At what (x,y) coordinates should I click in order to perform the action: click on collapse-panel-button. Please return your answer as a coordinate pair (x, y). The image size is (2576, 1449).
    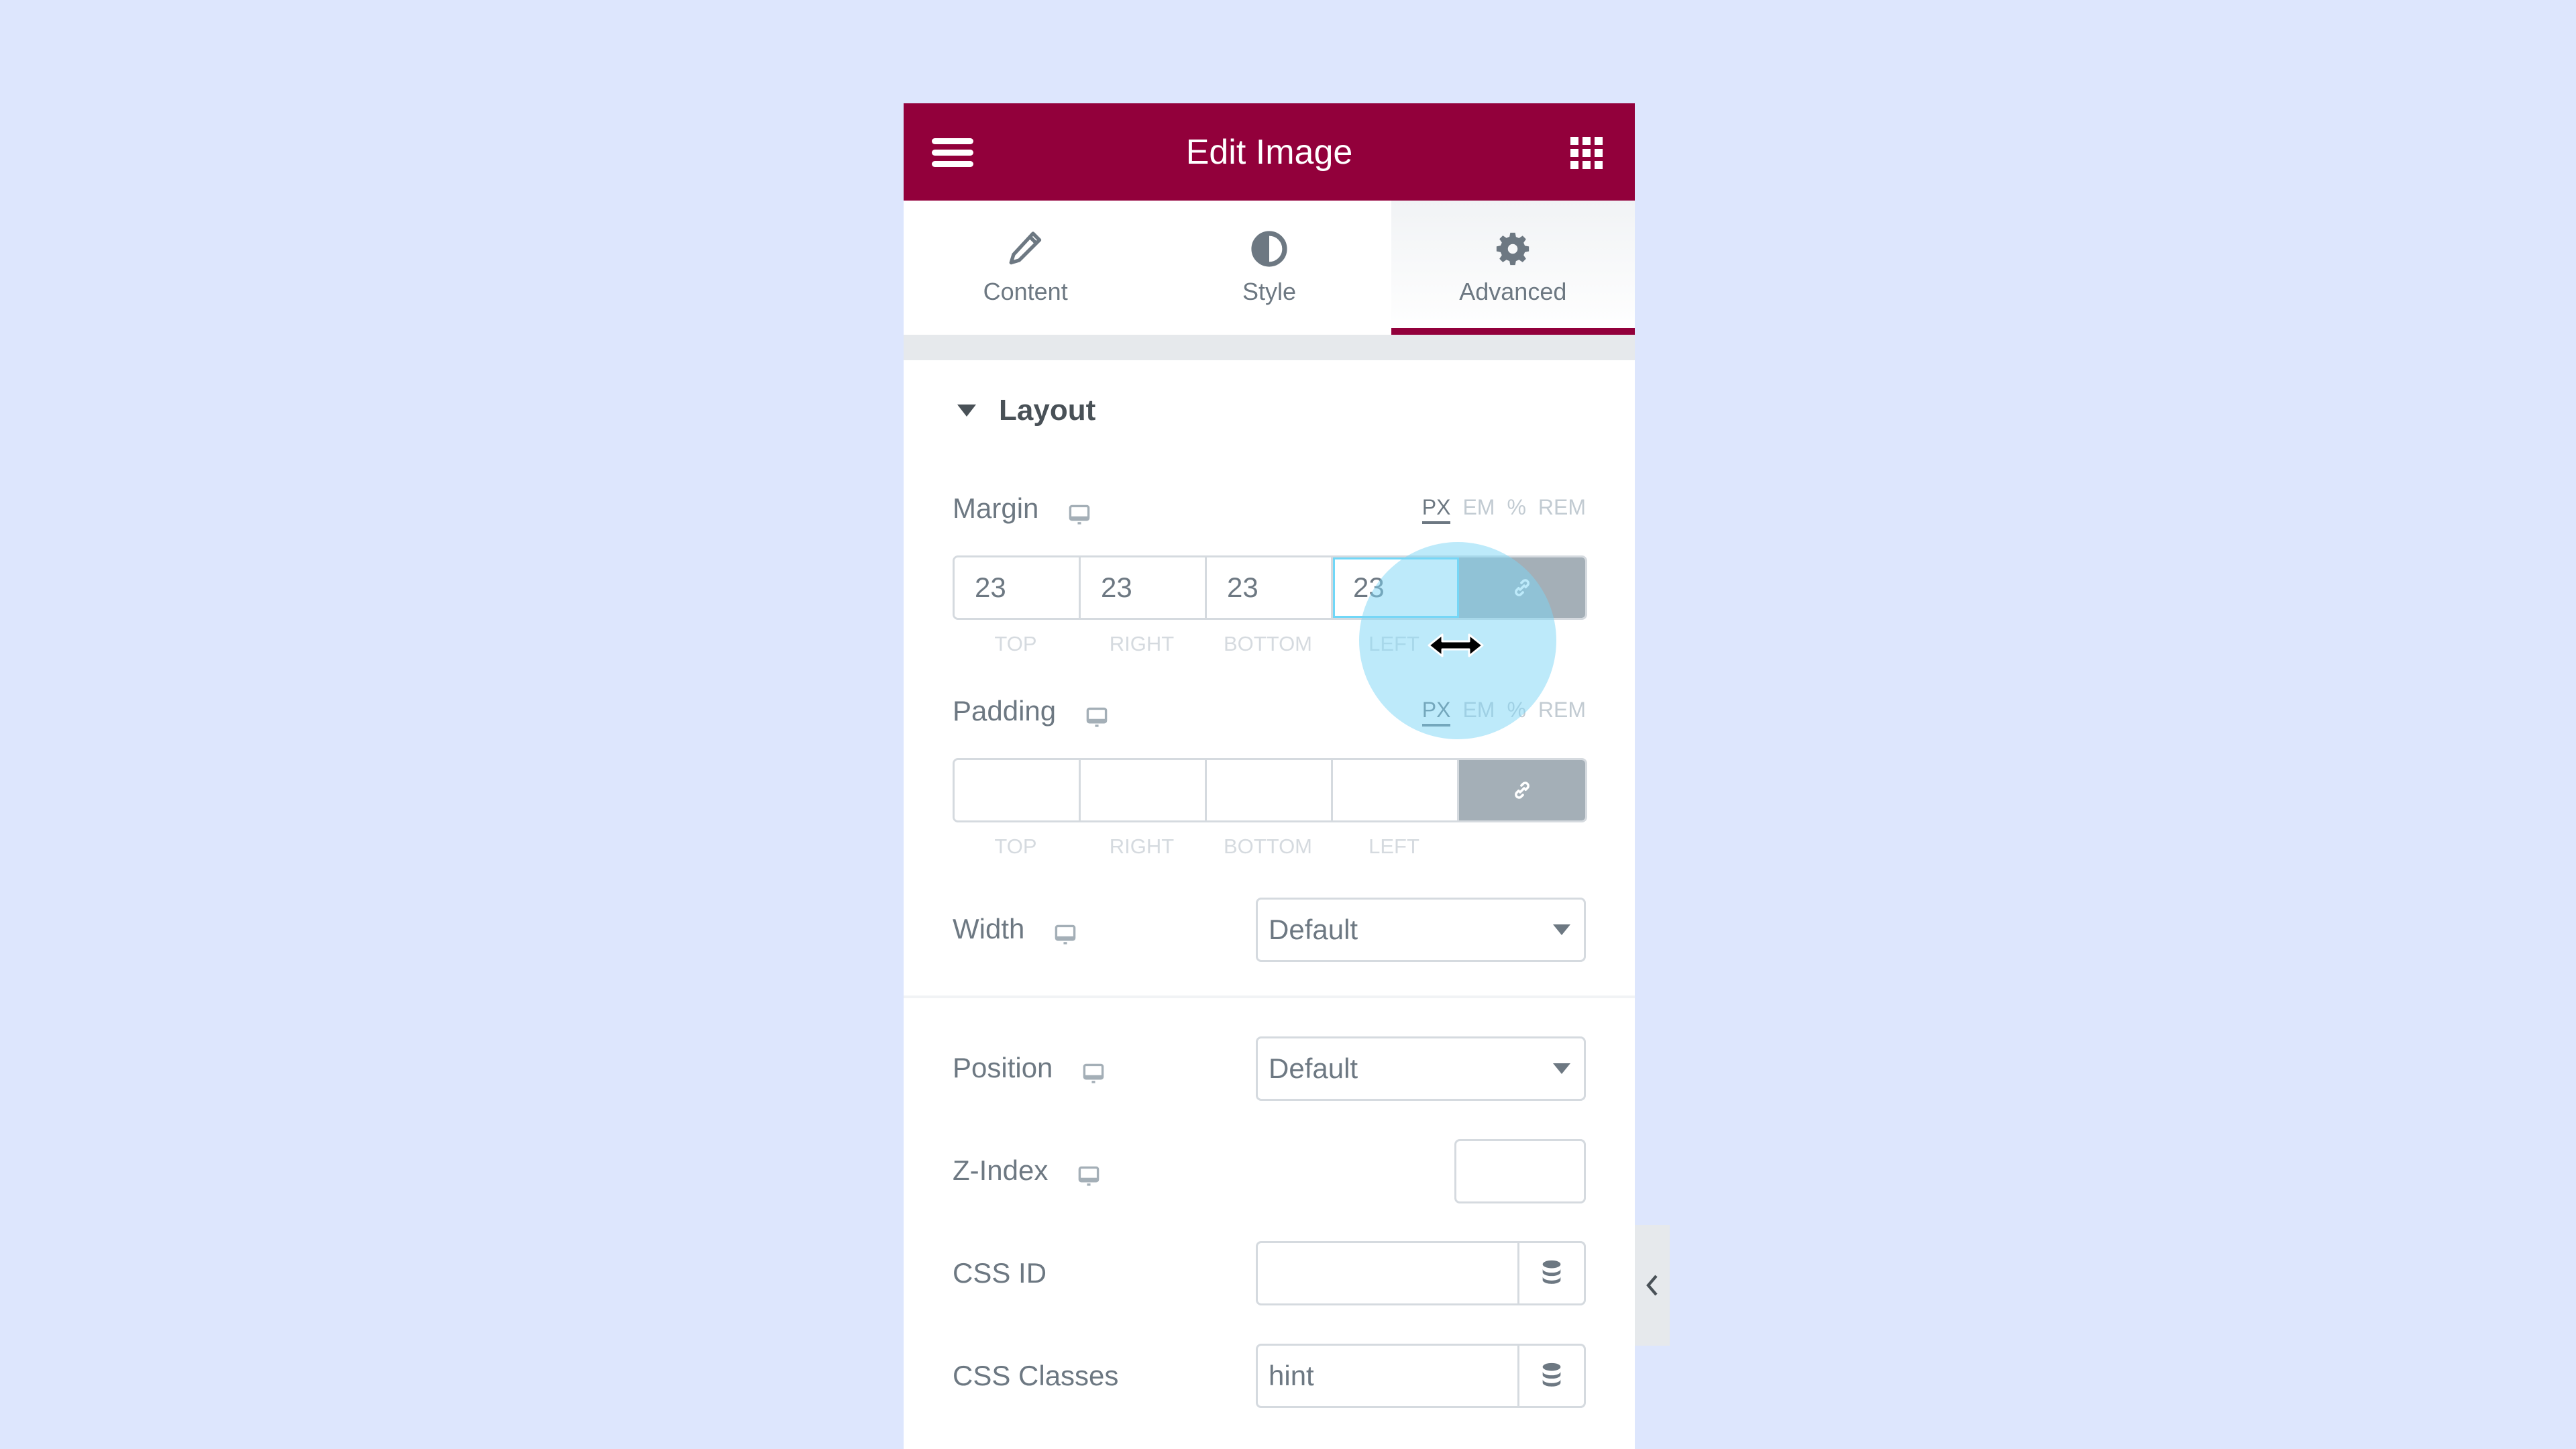
    Looking at the image, I should click on (1652, 1285).